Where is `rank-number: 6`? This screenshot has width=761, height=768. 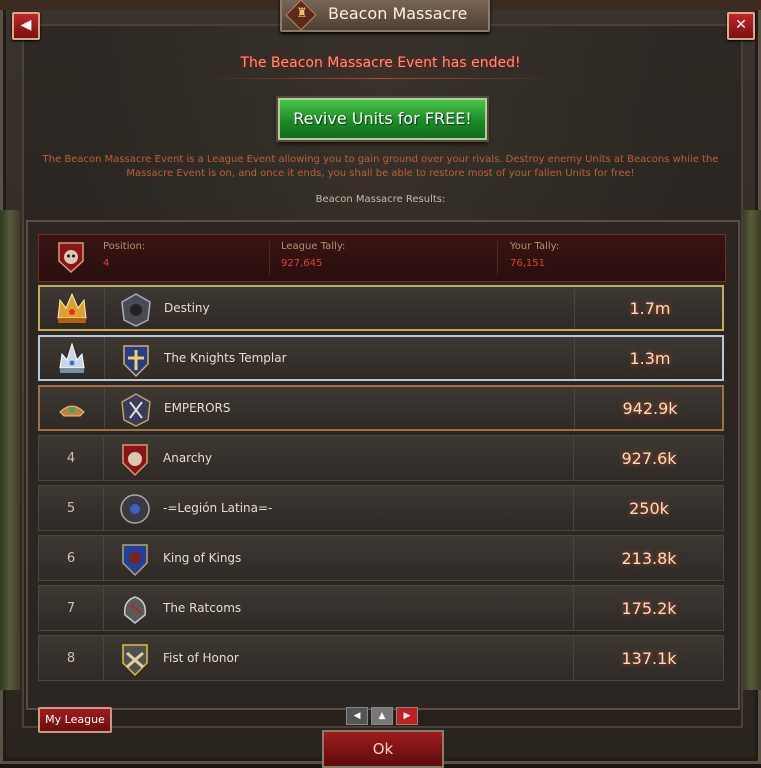
rank-number: 6 is located at coordinates (71, 558).